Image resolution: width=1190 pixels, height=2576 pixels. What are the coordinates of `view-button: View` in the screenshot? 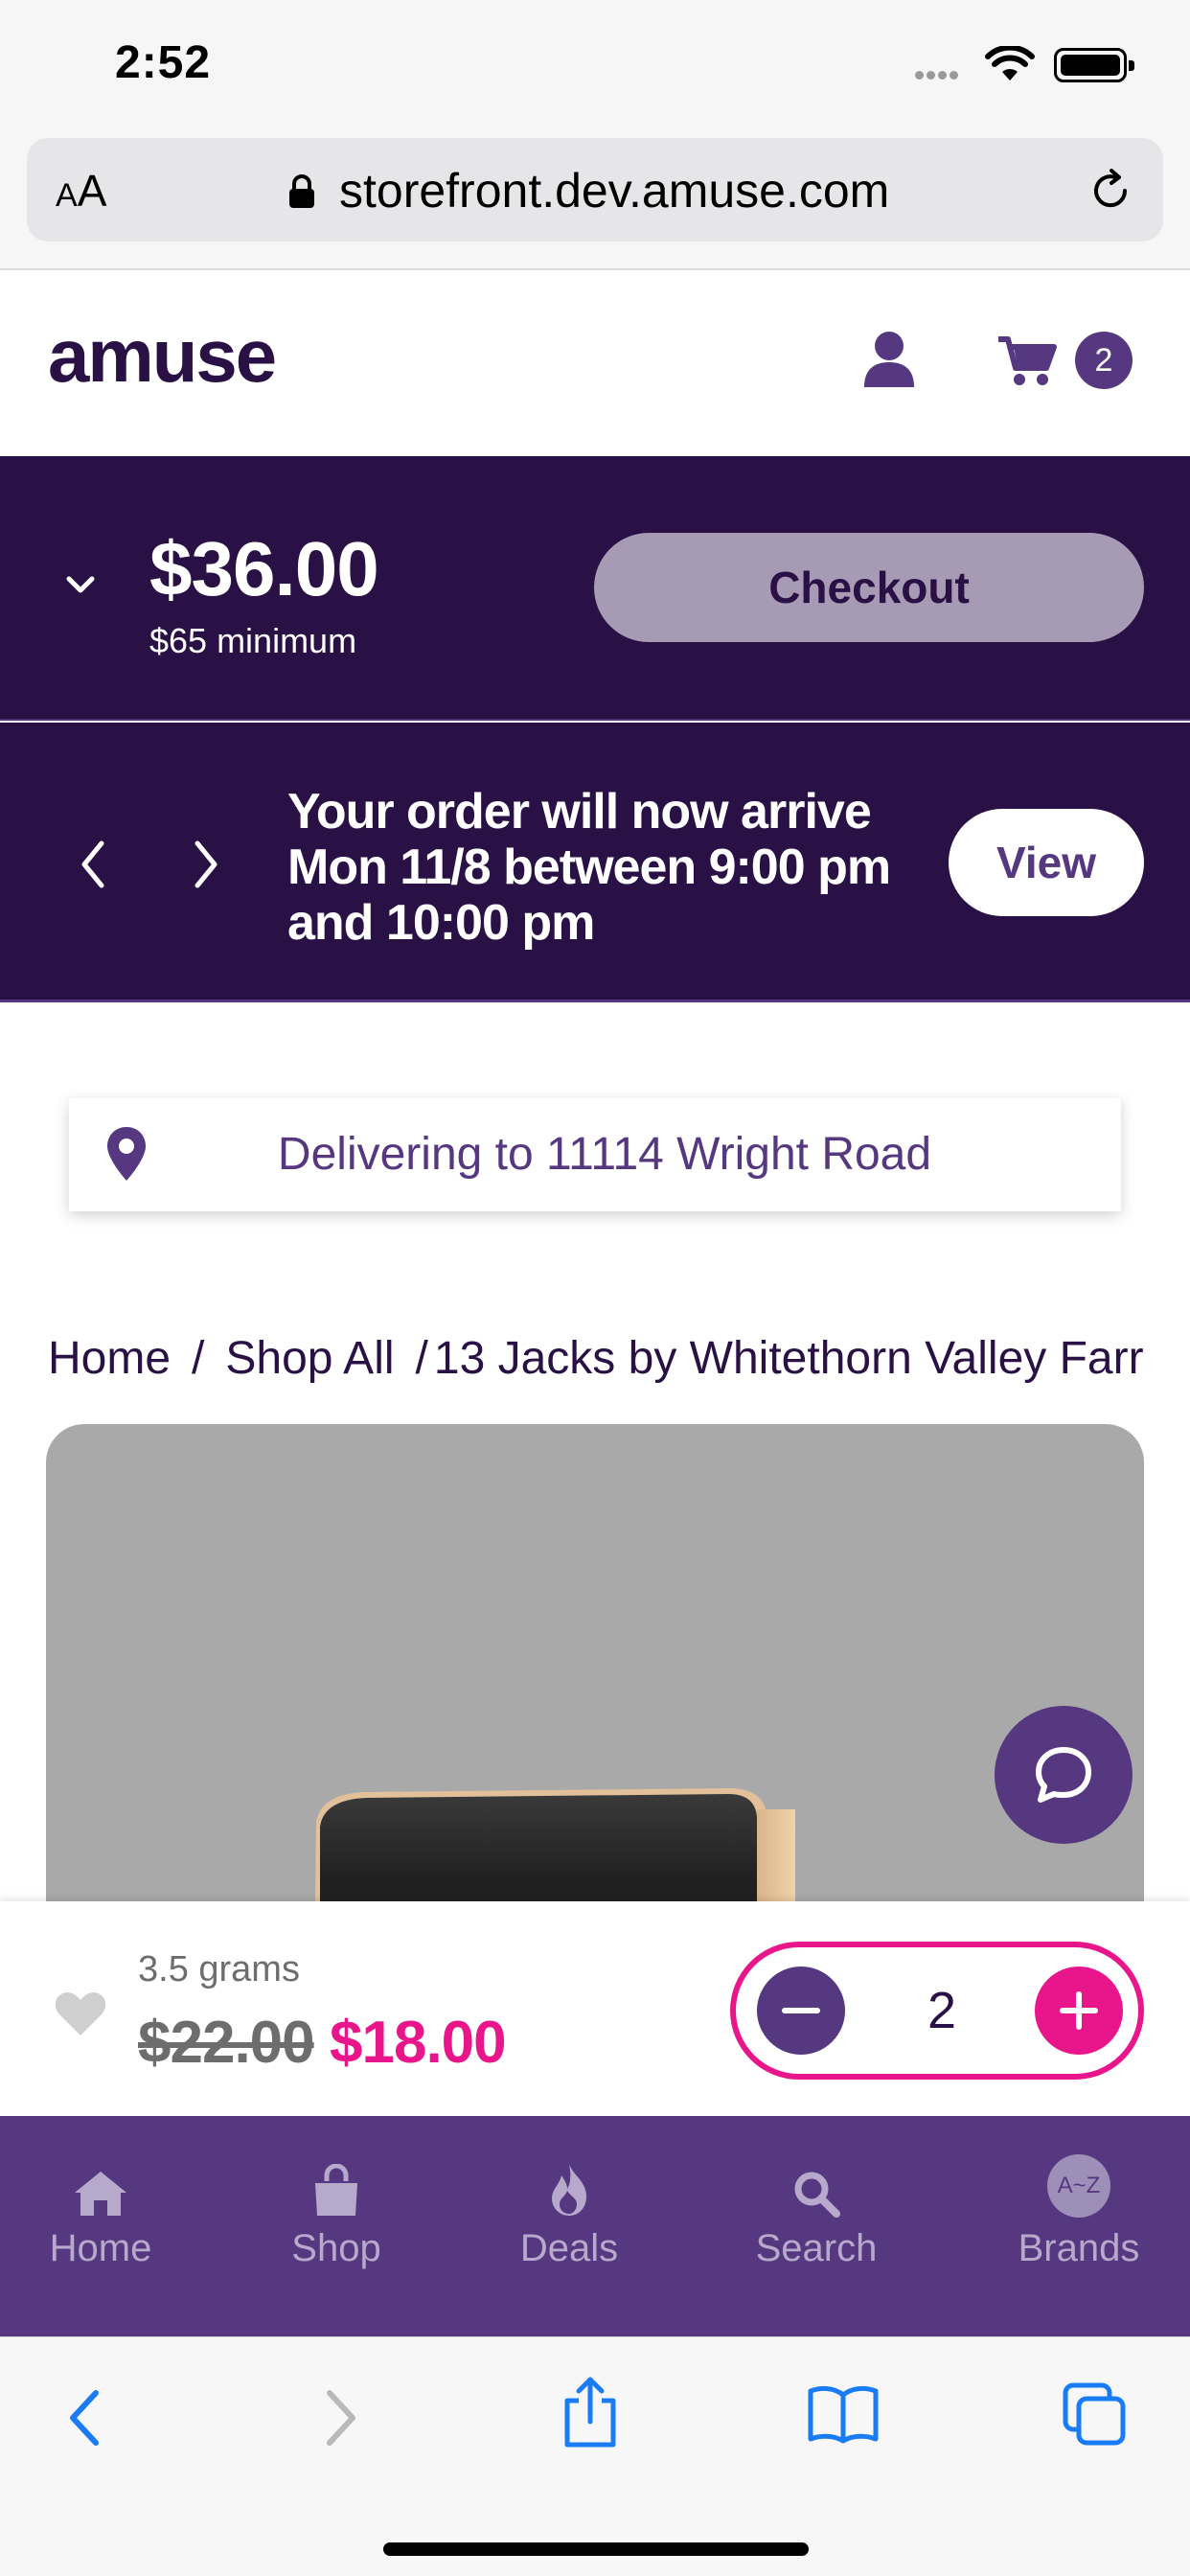 It's located at (1046, 862).